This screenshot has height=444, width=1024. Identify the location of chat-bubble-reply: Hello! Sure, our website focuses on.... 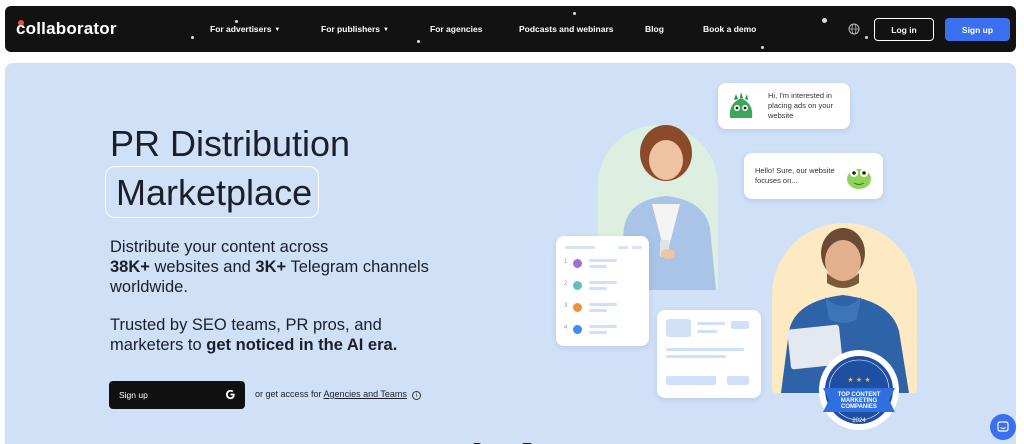
(813, 176).